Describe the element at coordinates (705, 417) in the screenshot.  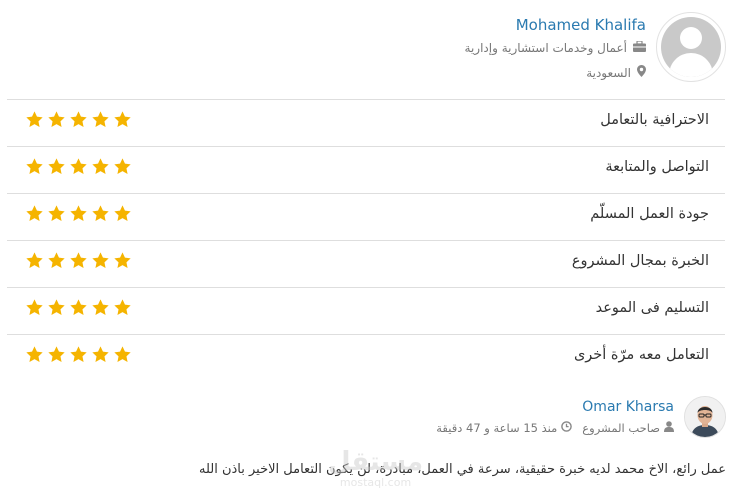
I see `reviewer-avatar` at that location.